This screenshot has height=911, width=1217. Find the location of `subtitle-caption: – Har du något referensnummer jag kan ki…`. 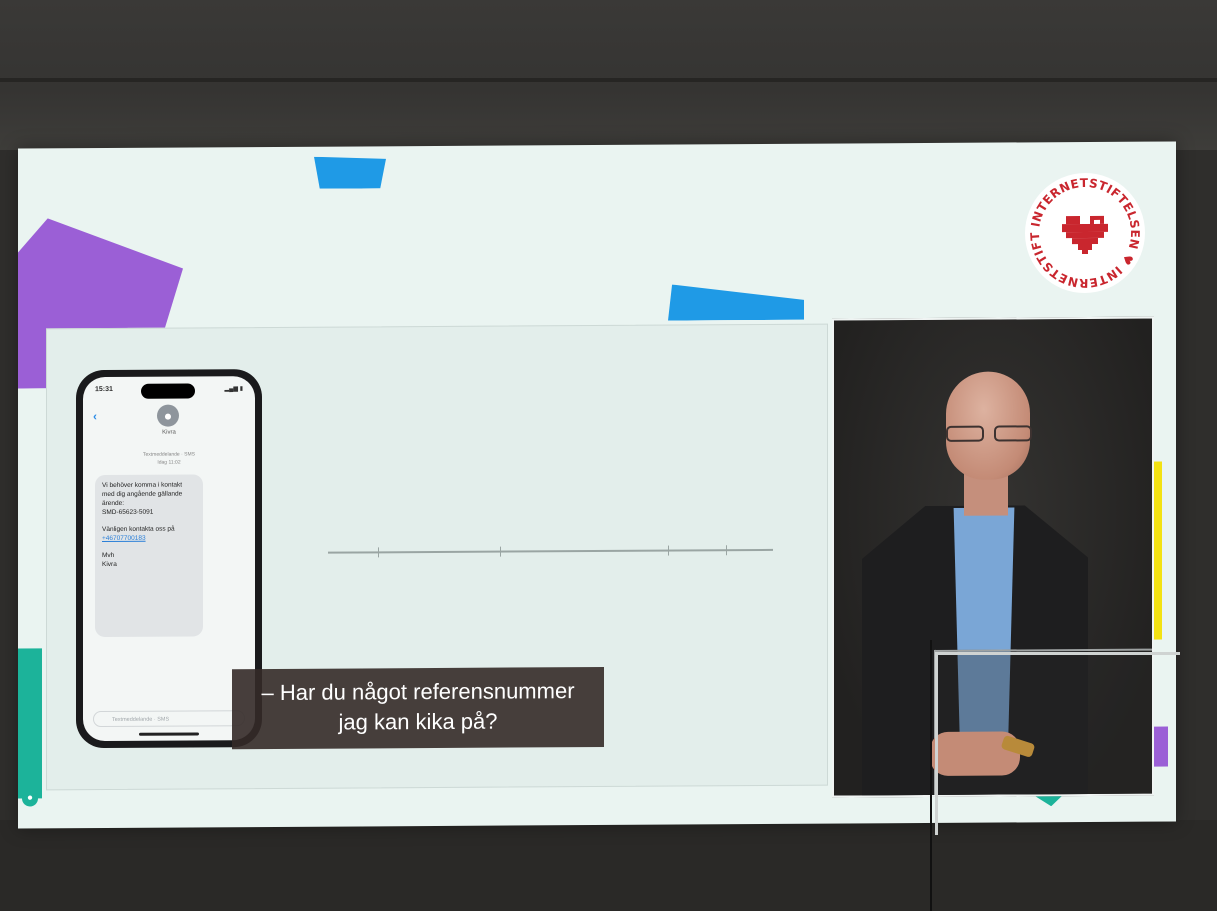

subtitle-caption: – Har du något referensnummer jag kan ki… is located at coordinates (418, 708).